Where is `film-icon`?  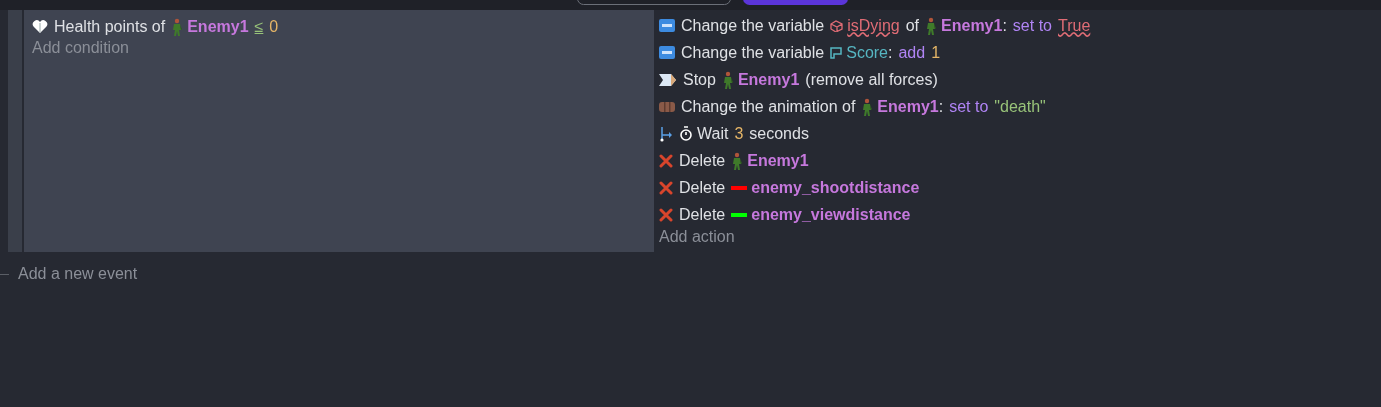
film-icon is located at coordinates (667, 106).